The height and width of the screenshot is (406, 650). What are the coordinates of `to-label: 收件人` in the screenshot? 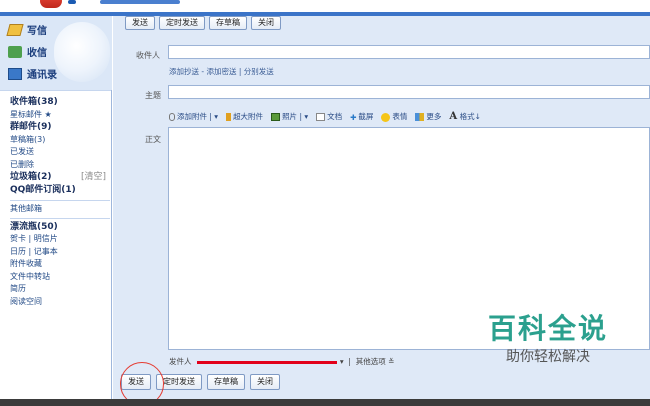 It's located at (148, 55).